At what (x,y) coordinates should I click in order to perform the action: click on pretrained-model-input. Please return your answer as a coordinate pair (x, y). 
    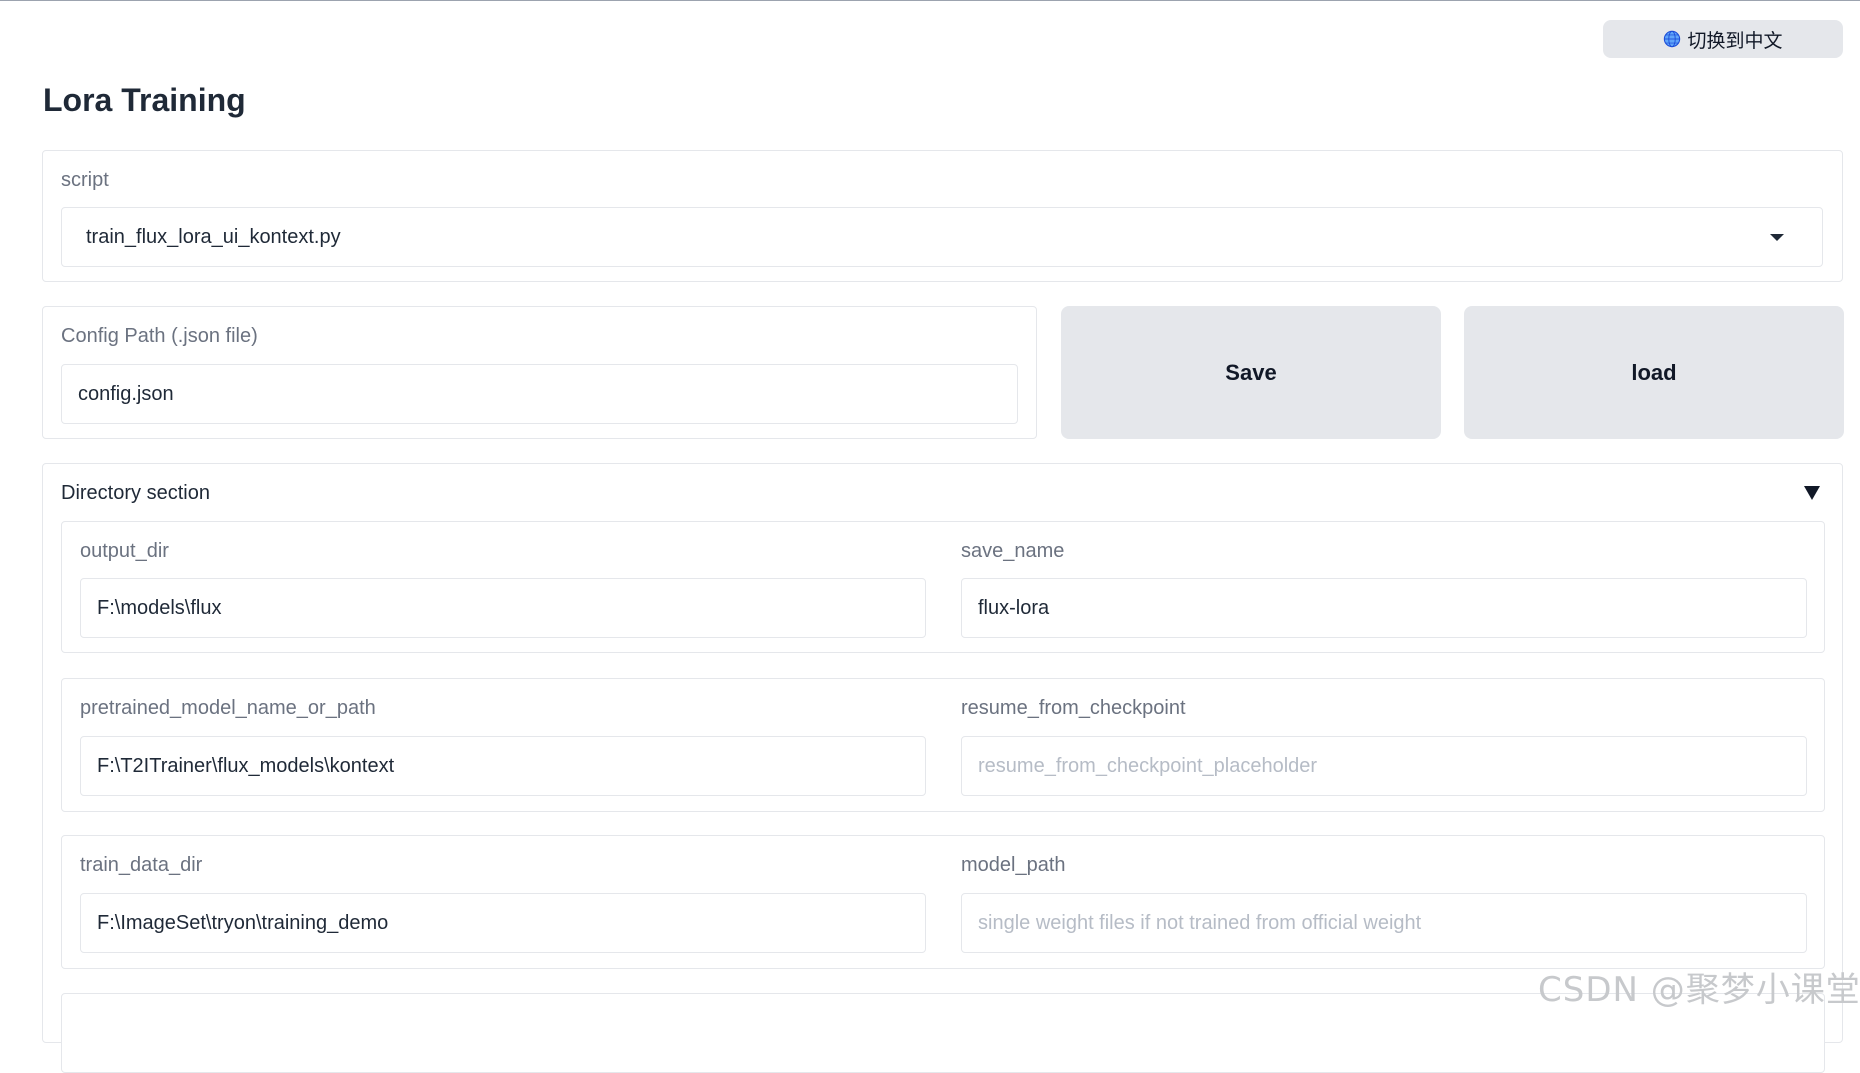
    Looking at the image, I should click on (503, 766).